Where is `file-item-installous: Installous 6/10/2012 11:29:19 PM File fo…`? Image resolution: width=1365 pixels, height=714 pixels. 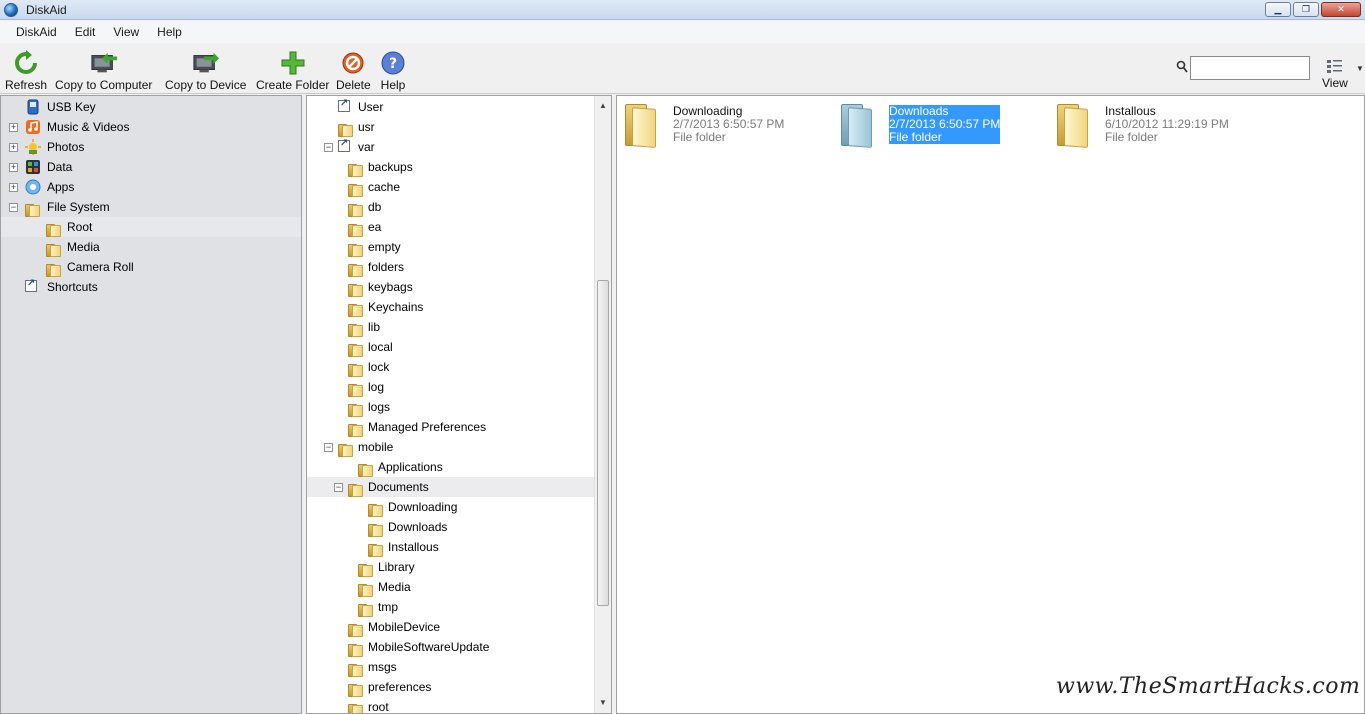
file-item-installous: Installous 6/10/2012 11:29:19 PM File fo… is located at coordinates (1155, 128).